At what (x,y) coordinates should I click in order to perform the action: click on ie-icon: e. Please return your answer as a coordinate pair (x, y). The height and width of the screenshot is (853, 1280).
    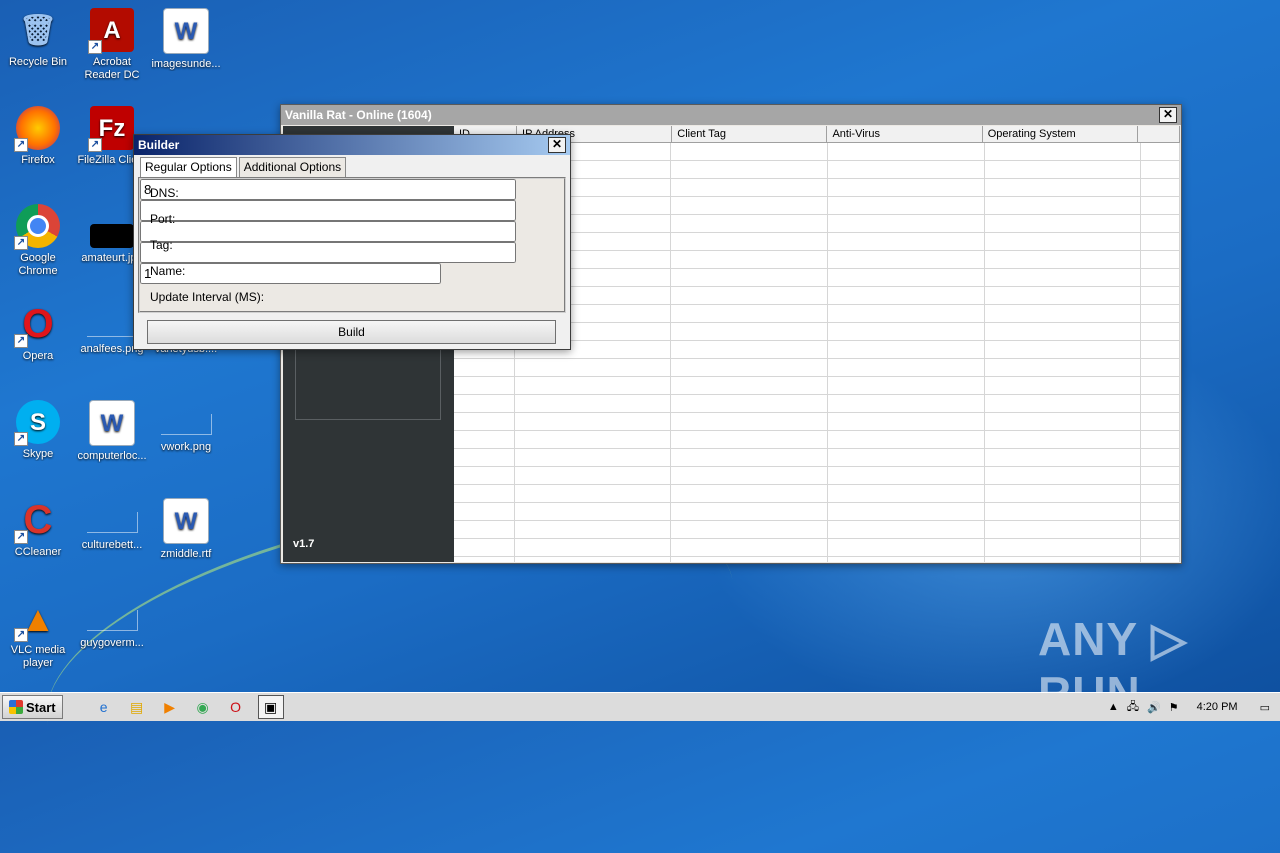
    Looking at the image, I should click on (104, 707).